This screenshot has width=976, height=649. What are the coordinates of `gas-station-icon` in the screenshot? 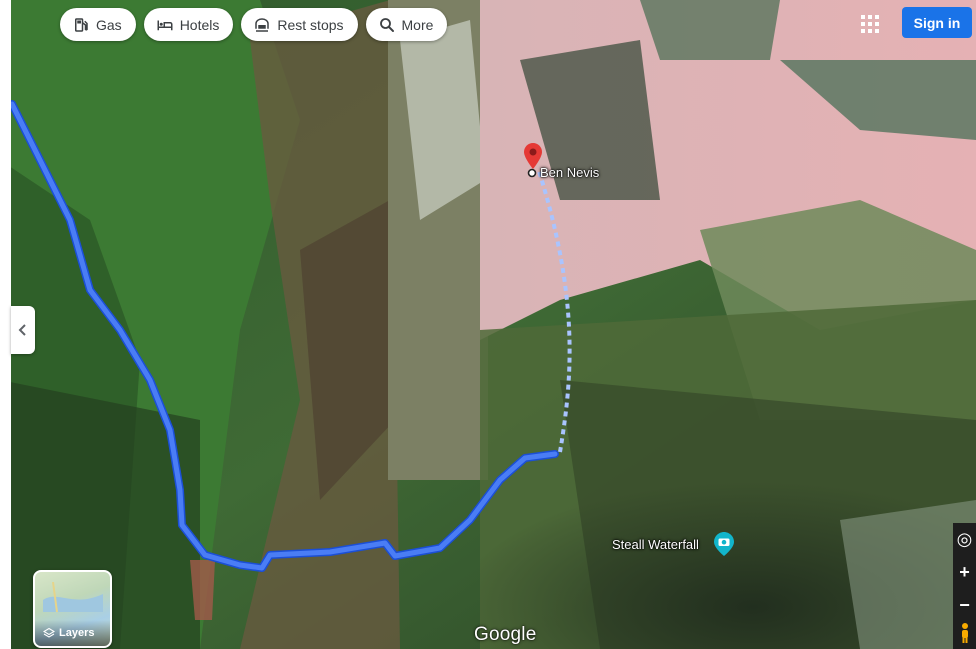 It's located at (81, 24).